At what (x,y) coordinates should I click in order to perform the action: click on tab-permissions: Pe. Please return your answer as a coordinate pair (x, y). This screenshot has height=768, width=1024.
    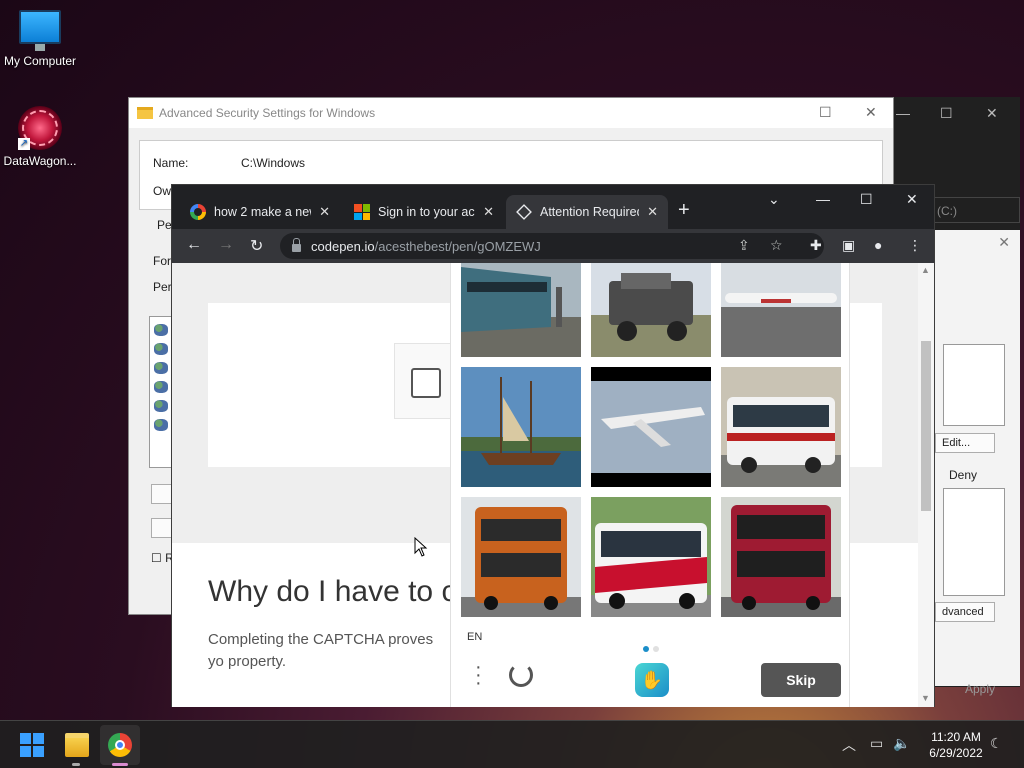
    Looking at the image, I should click on (164, 225).